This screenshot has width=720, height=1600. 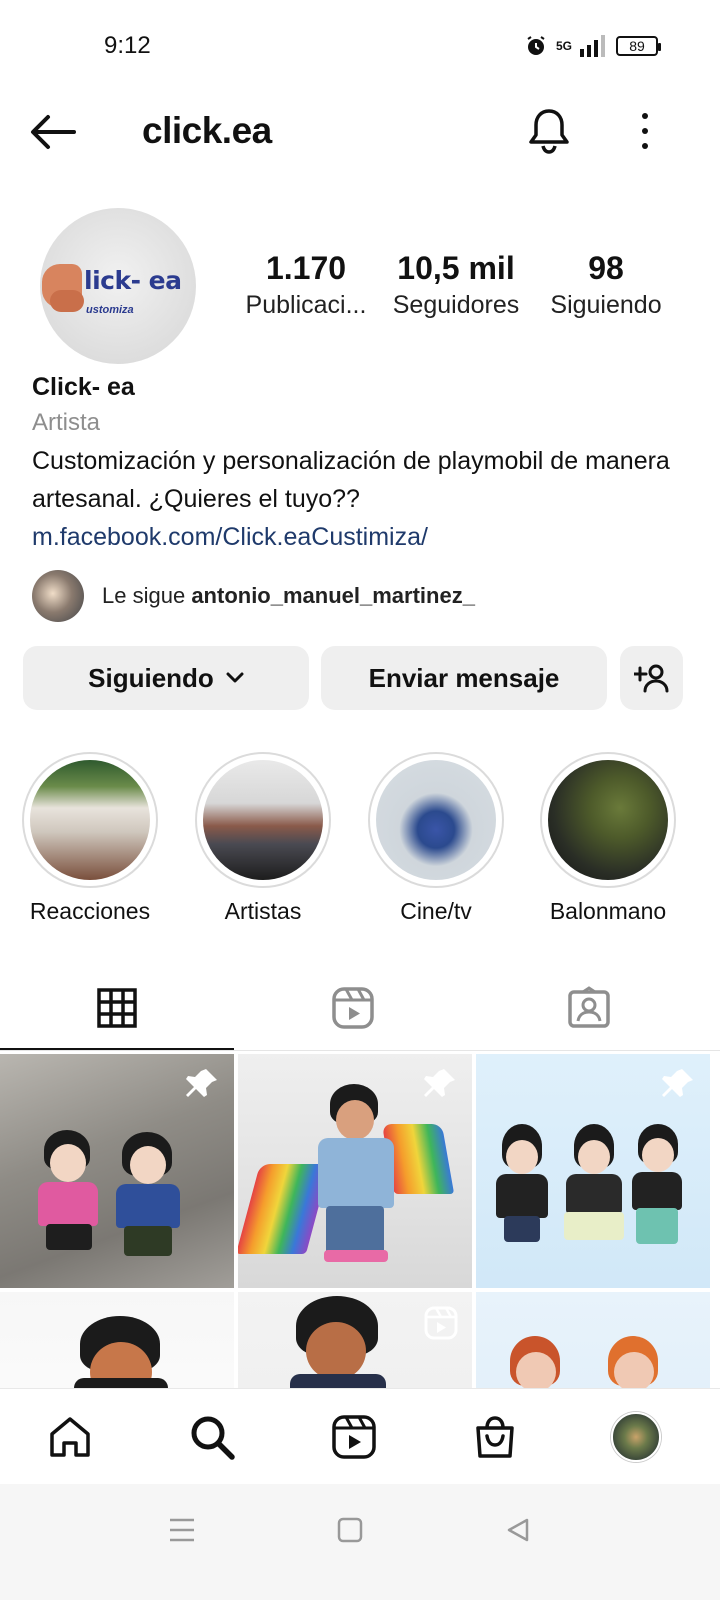 I want to click on system-back-button, so click(x=518, y=1530).